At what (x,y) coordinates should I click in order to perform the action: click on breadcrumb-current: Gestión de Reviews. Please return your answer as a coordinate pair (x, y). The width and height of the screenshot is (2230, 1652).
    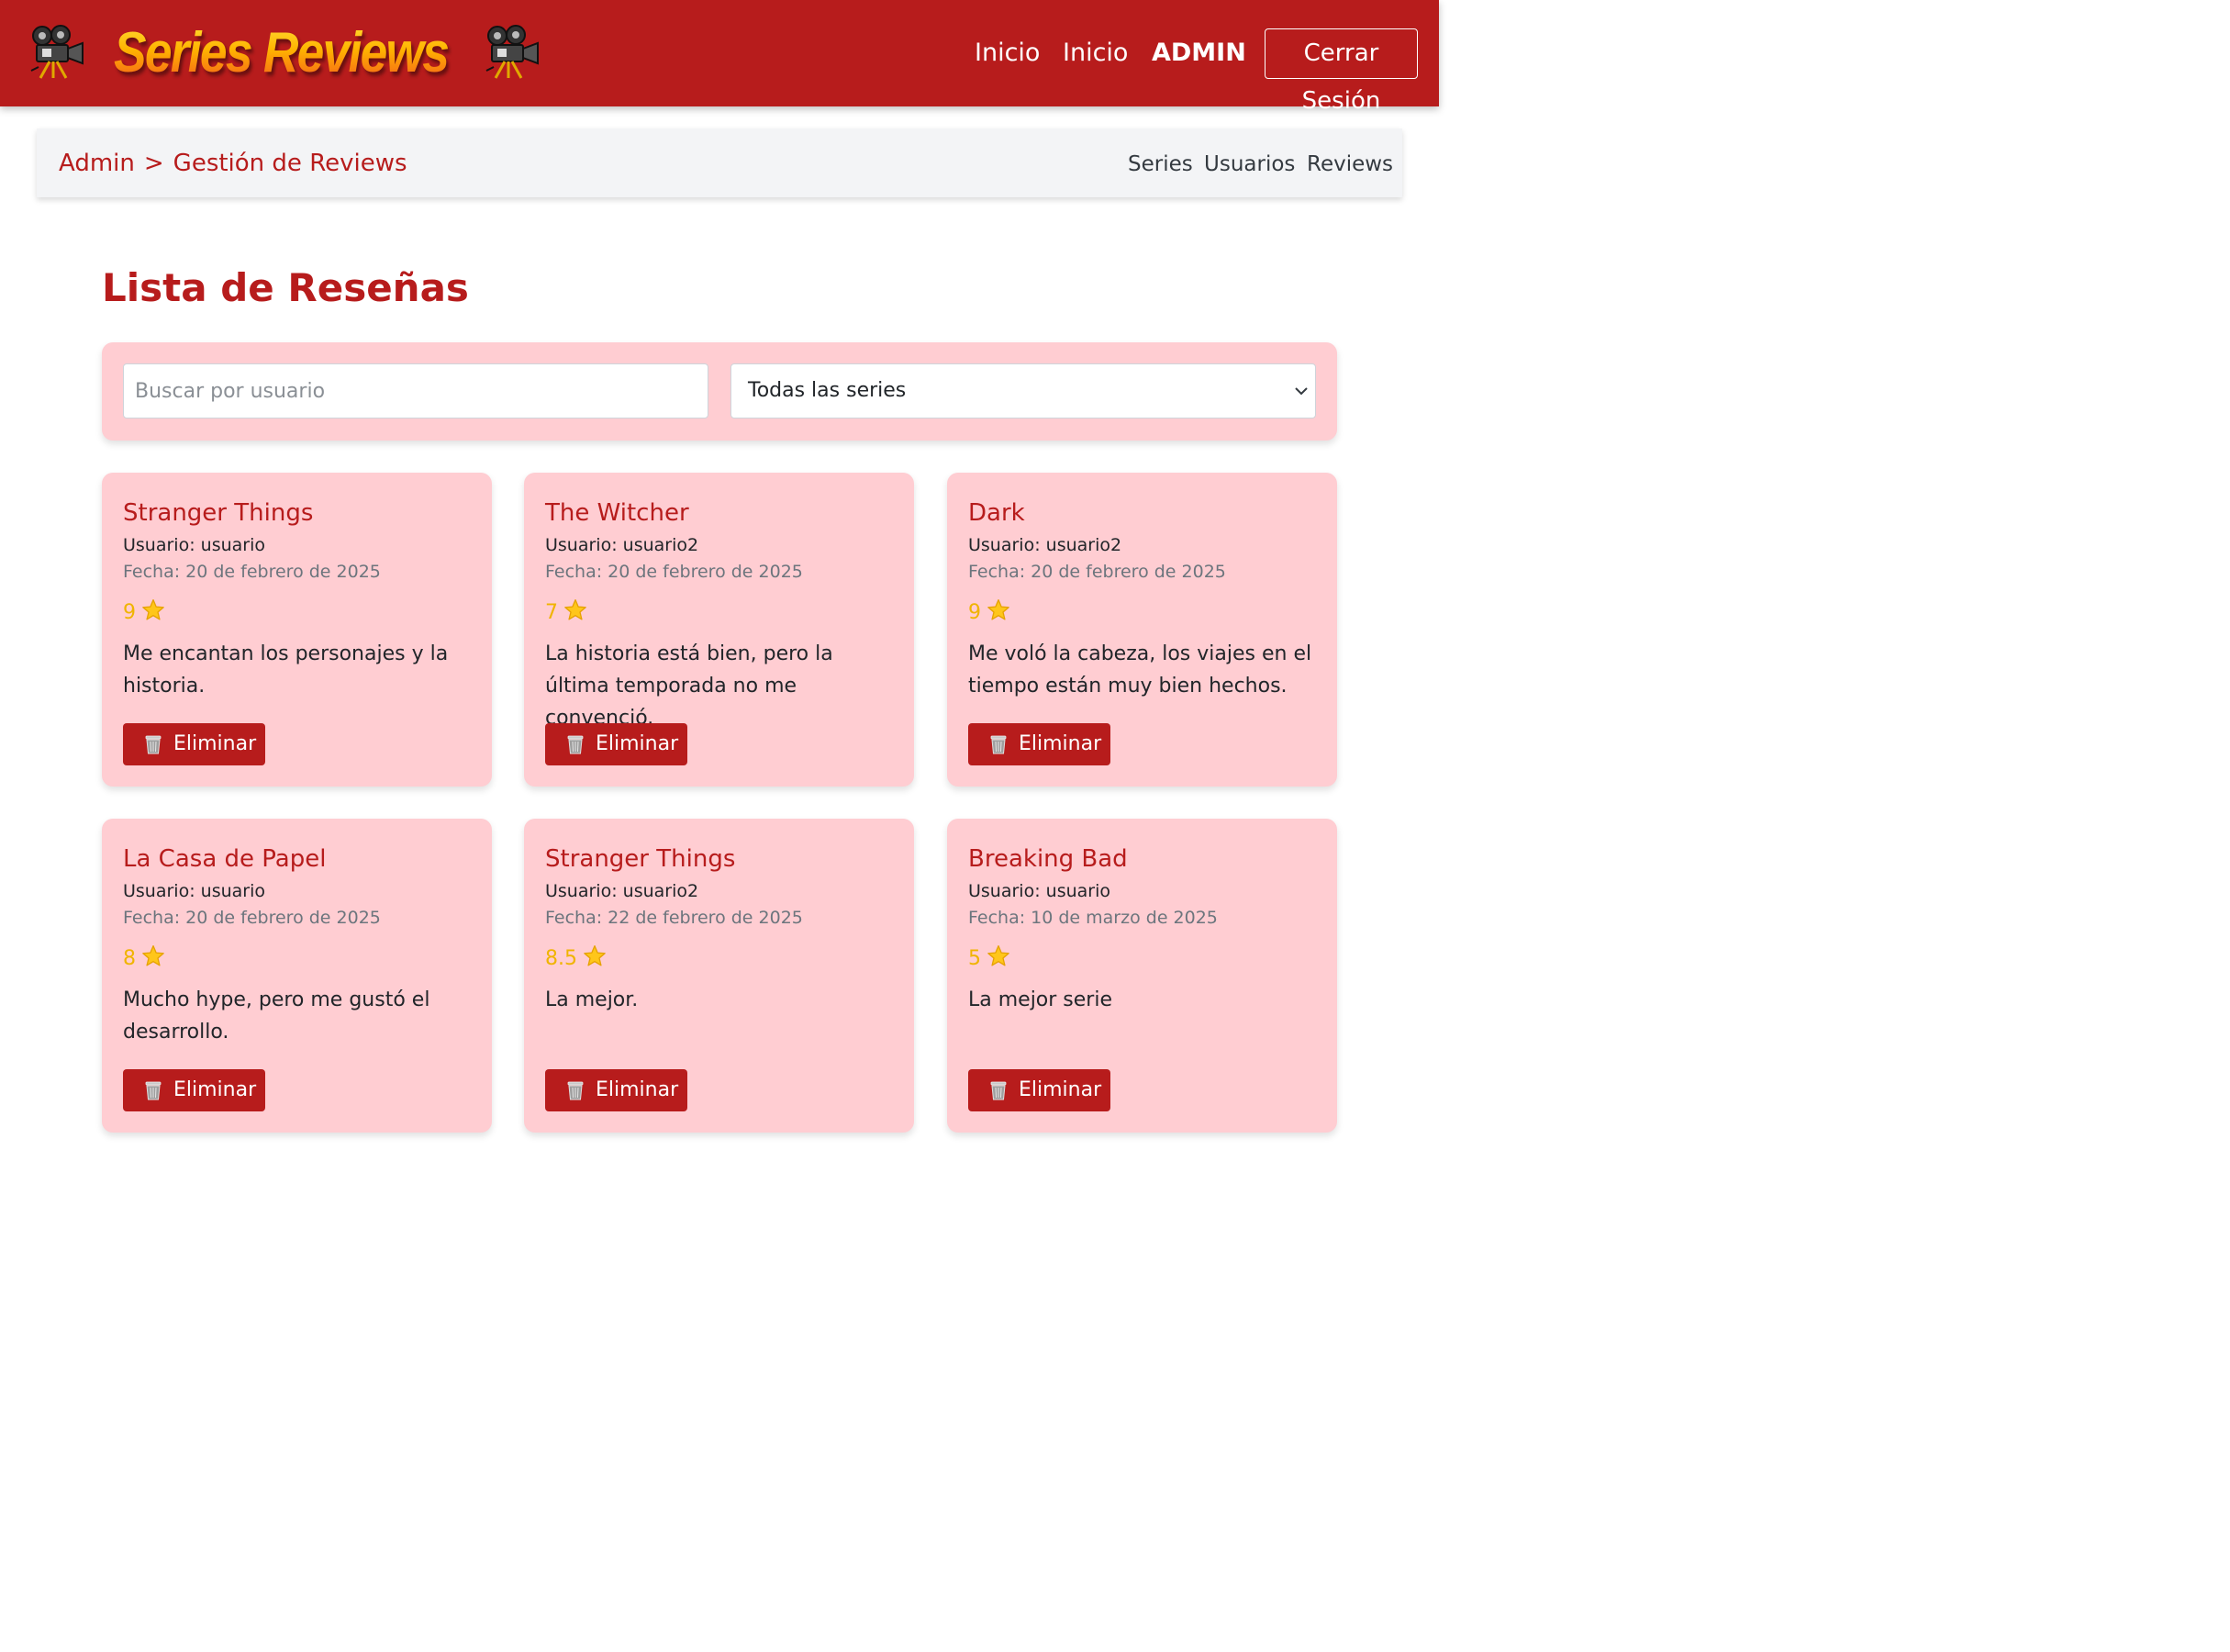
    Looking at the image, I should click on (290, 163).